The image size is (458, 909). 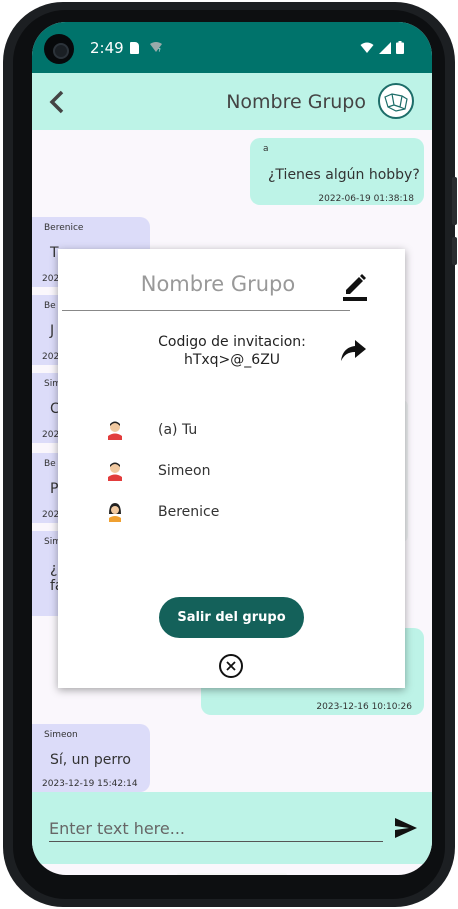 I want to click on close-icon, so click(x=231, y=666).